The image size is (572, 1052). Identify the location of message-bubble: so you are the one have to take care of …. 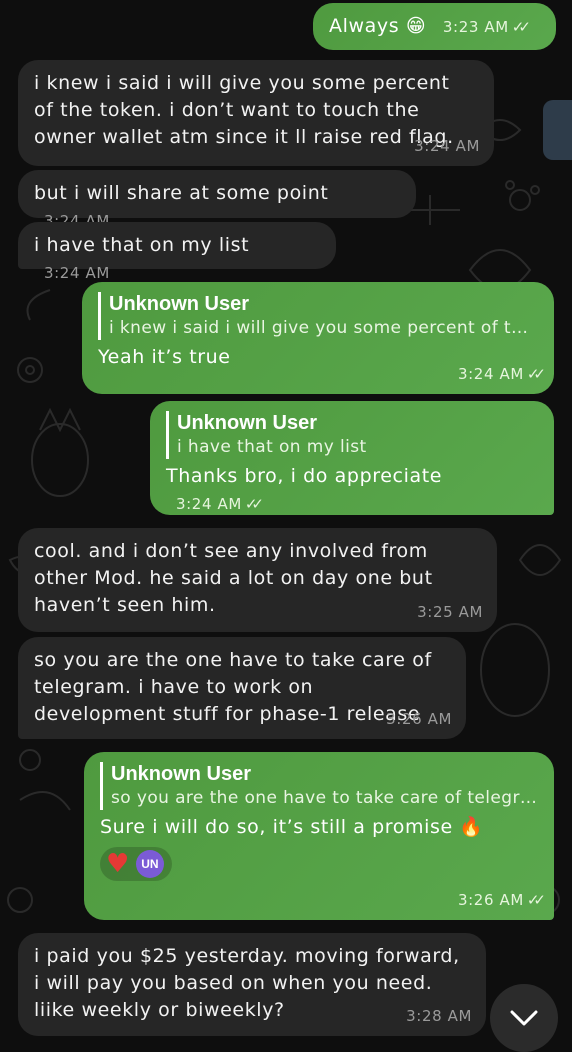
(242, 688).